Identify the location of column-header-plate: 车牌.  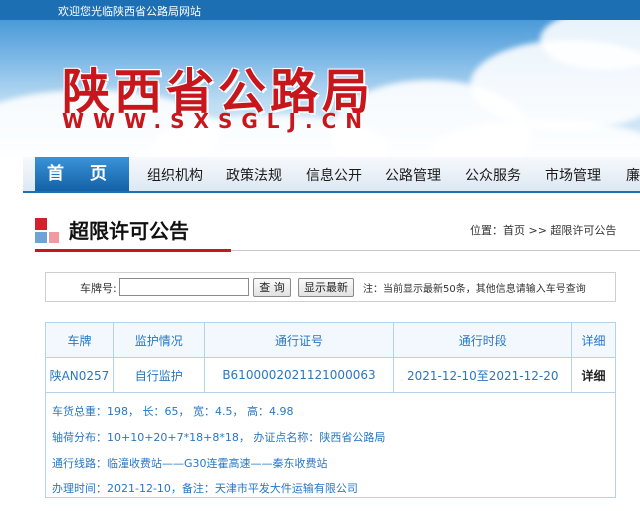
(79, 340).